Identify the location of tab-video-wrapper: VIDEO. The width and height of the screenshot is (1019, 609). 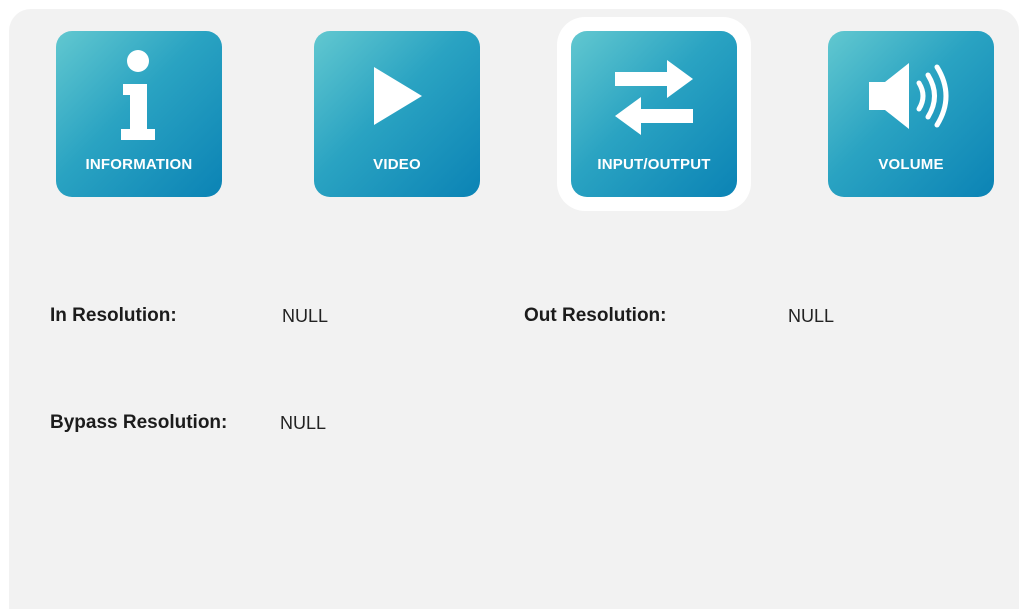
(397, 114).